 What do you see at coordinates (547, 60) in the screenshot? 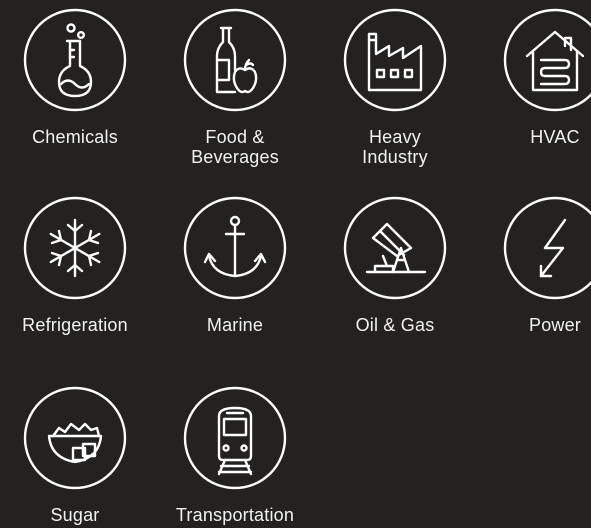
I see `house-coil-icon` at bounding box center [547, 60].